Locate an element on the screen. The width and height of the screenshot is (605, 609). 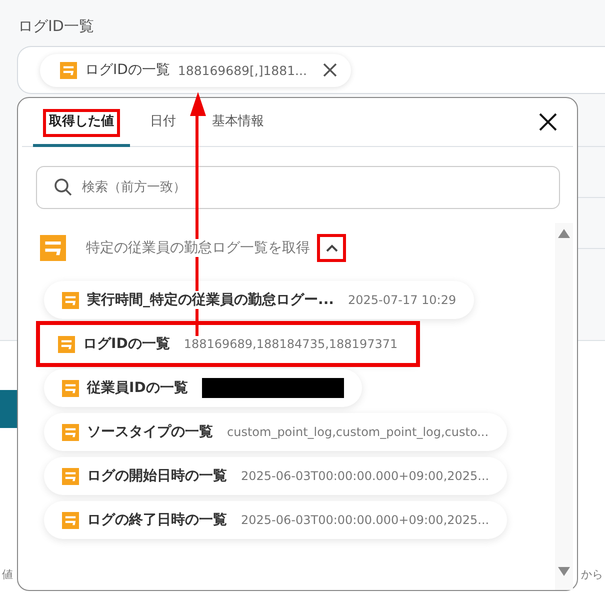
chip-name: ログIDの一覧 is located at coordinates (127, 70).